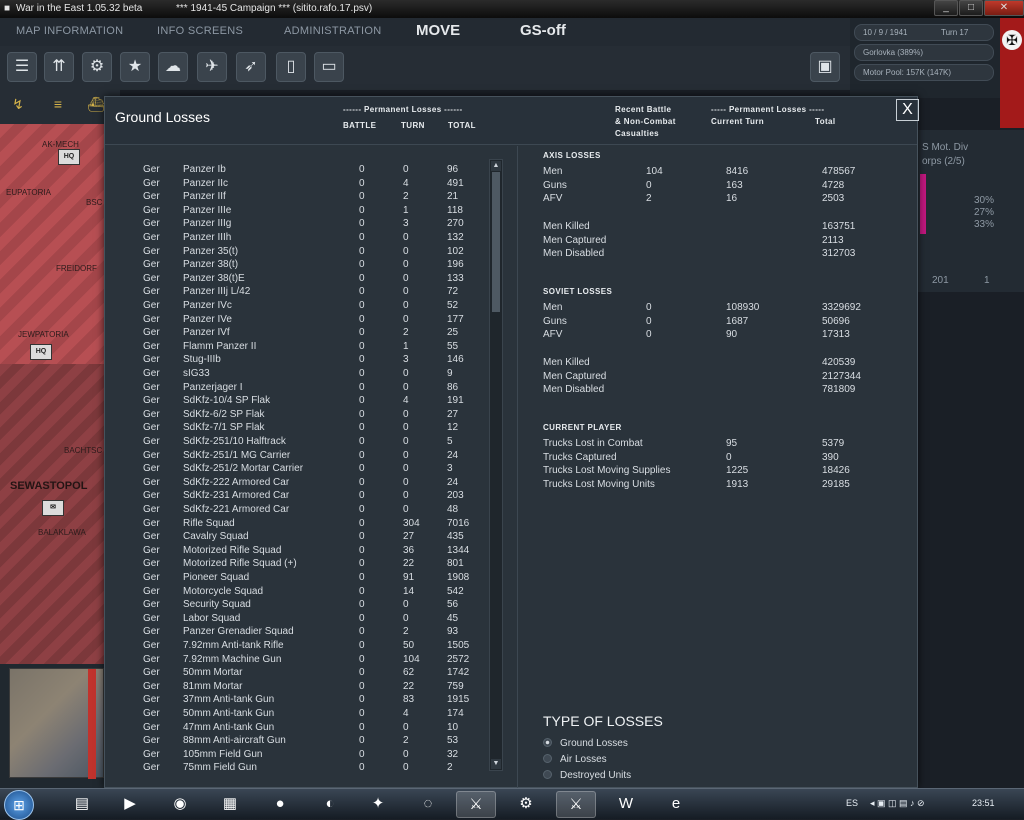 Image resolution: width=1024 pixels, height=820 pixels. Describe the element at coordinates (455, 591) in the screenshot. I see `cell-total: 542` at that location.